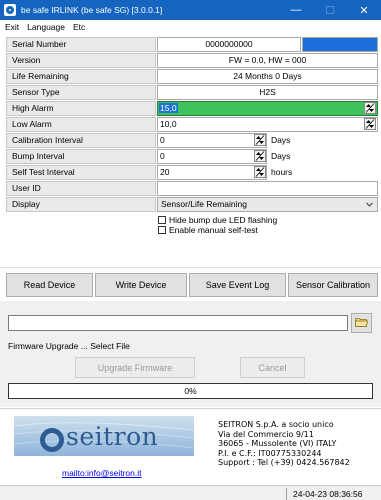 The image size is (381, 500). Describe the element at coordinates (162, 230) in the screenshot. I see `enable-self-test-box` at that location.